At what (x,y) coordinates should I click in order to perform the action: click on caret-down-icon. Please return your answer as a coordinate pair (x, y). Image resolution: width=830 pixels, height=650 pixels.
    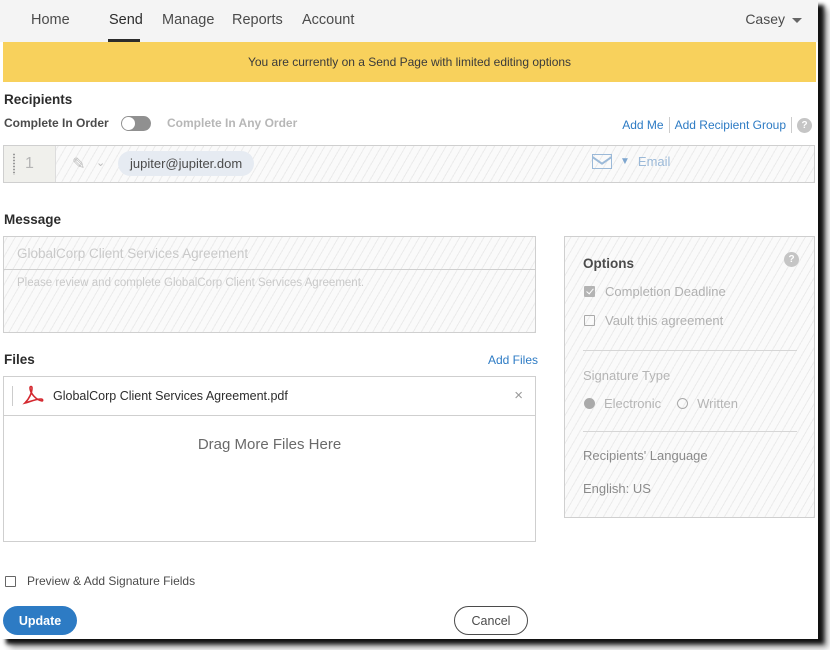
    Looking at the image, I should click on (797, 20).